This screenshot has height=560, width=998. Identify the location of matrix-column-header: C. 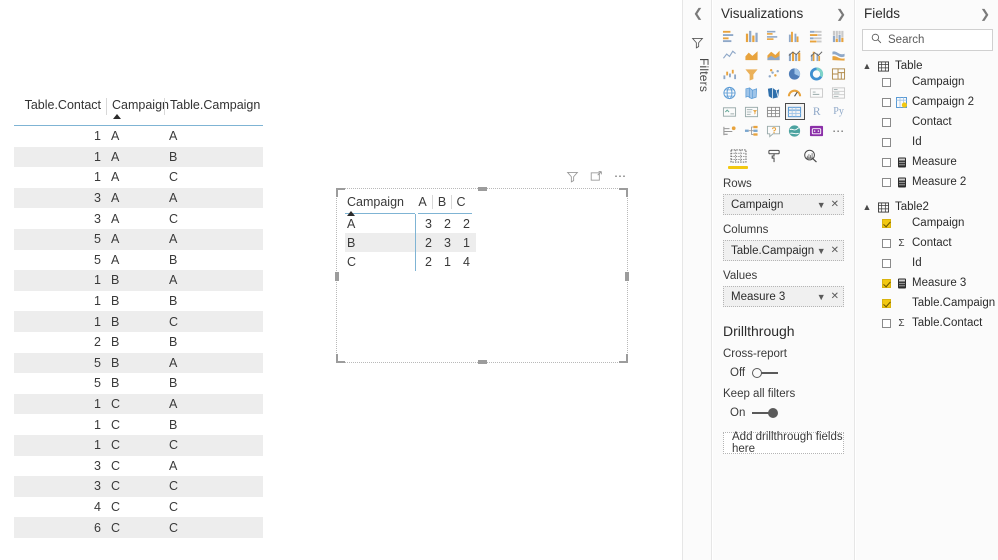
(460, 202).